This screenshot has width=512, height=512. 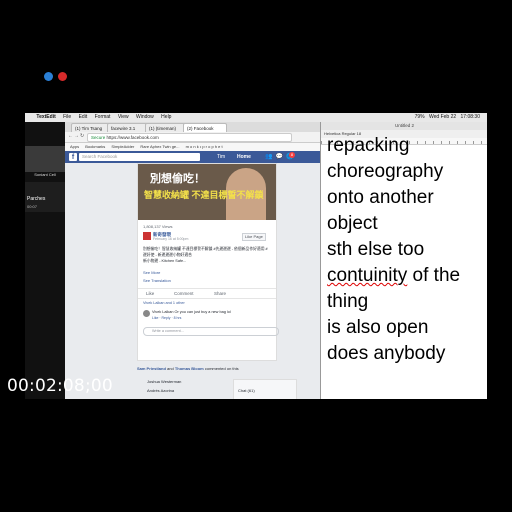 What do you see at coordinates (348, 301) in the screenshot?
I see `document-line: thing` at bounding box center [348, 301].